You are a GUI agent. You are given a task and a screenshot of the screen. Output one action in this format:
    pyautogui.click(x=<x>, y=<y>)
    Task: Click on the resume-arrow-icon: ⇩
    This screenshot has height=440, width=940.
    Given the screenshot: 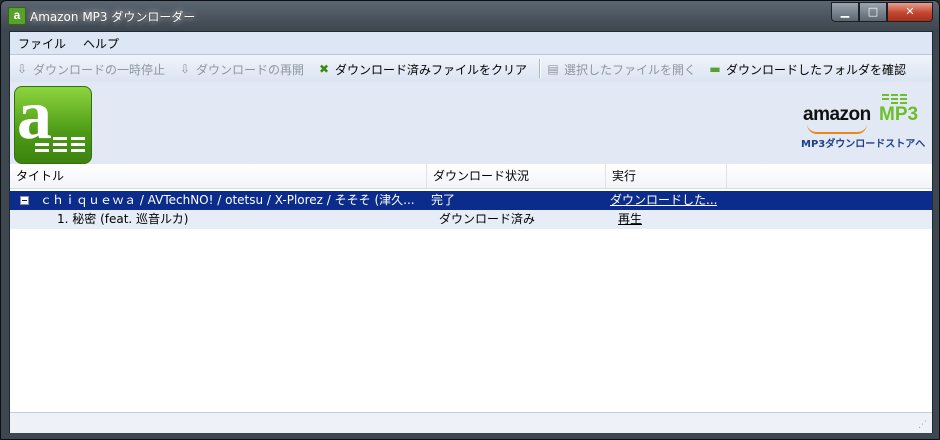 What is the action you would take?
    pyautogui.click(x=185, y=69)
    